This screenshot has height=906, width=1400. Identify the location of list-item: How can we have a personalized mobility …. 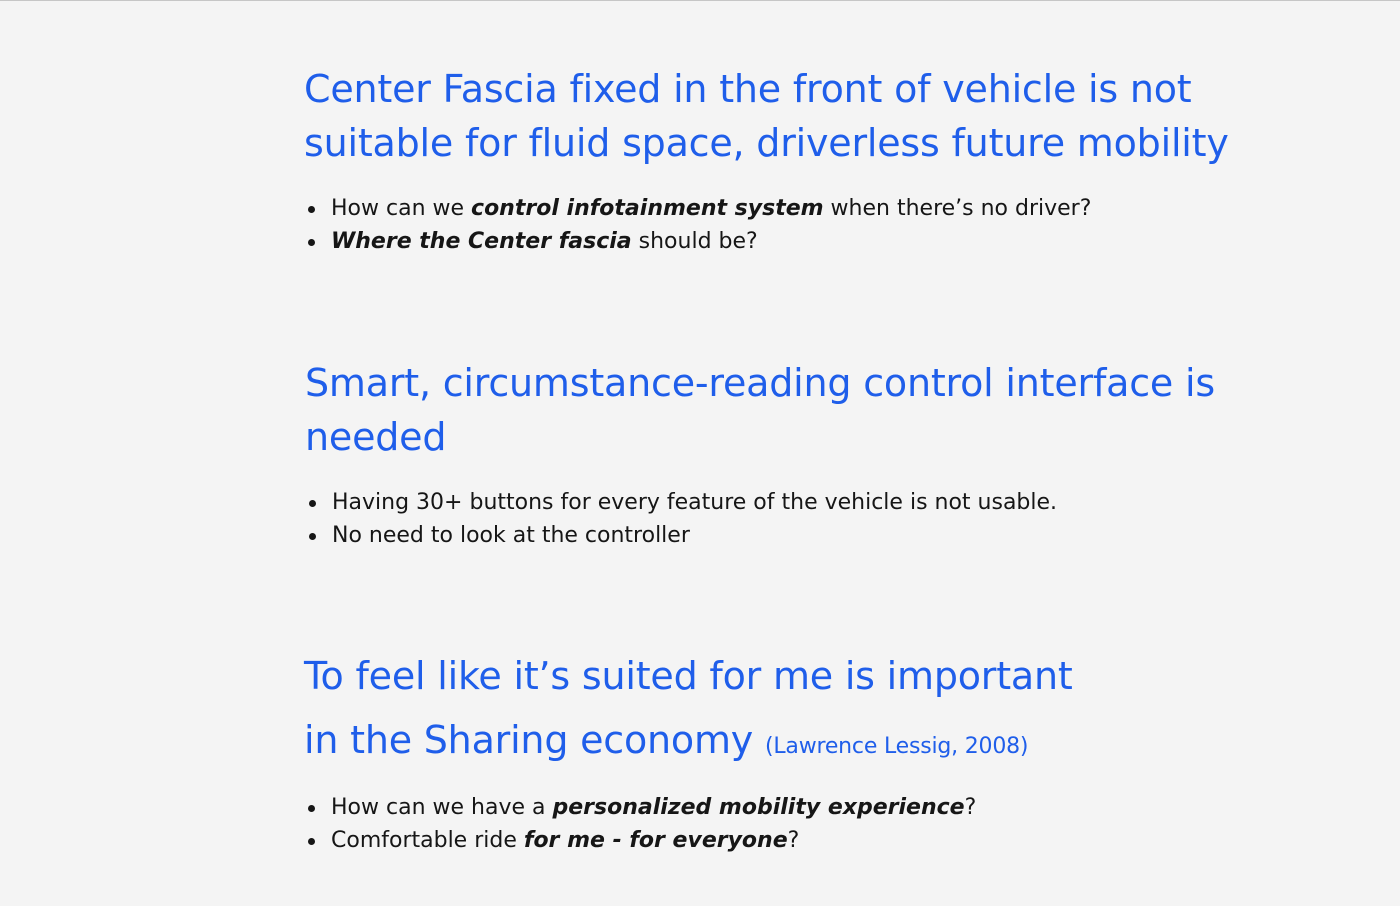
(784, 807).